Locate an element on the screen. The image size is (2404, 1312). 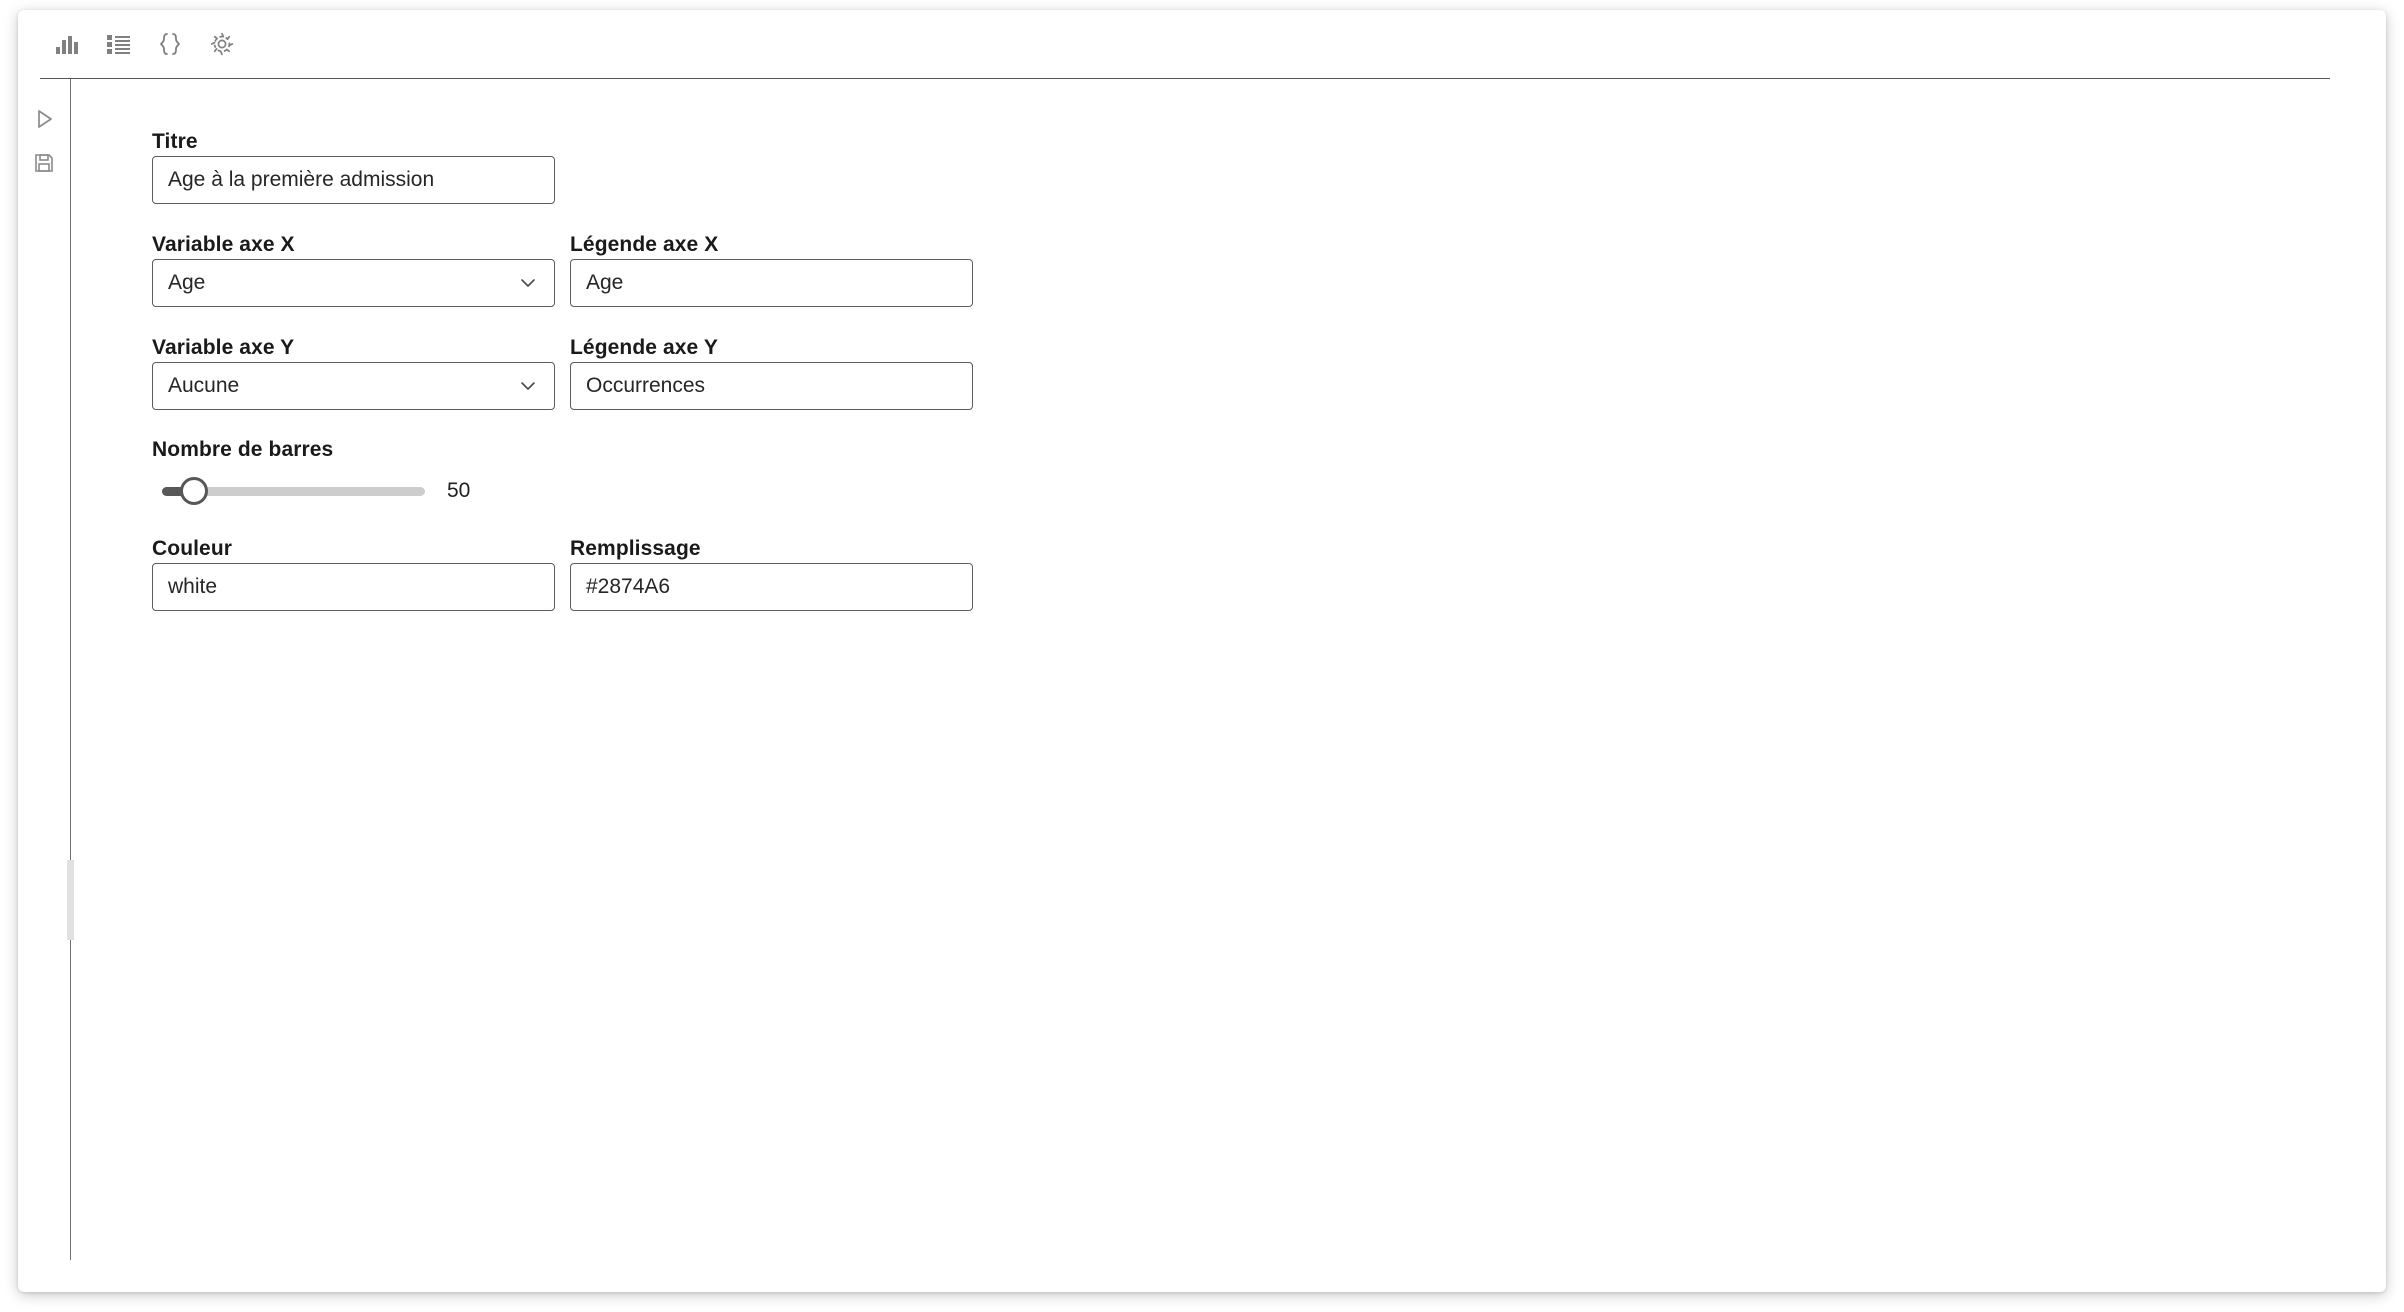
list-icon is located at coordinates (118, 44).